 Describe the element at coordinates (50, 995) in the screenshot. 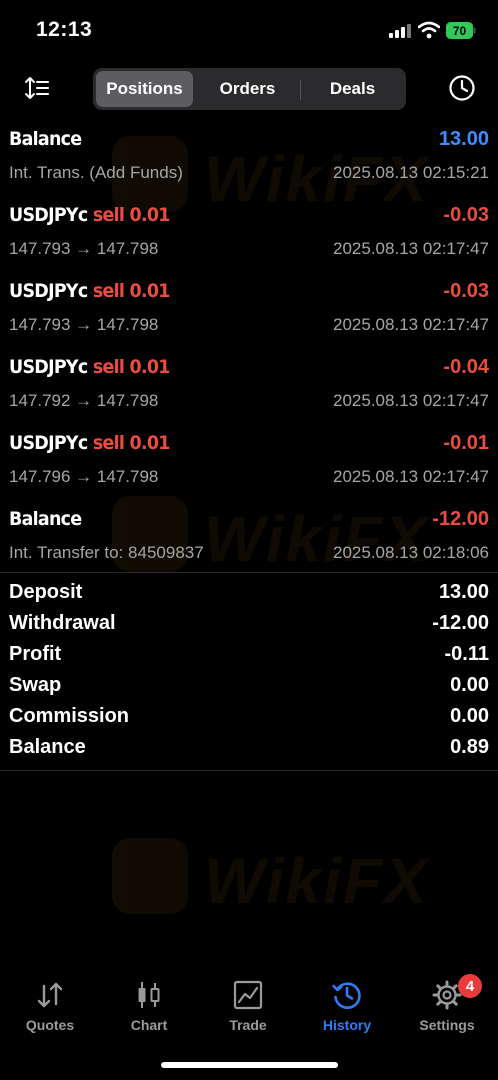

I see `quotes-arrows-icon` at that location.